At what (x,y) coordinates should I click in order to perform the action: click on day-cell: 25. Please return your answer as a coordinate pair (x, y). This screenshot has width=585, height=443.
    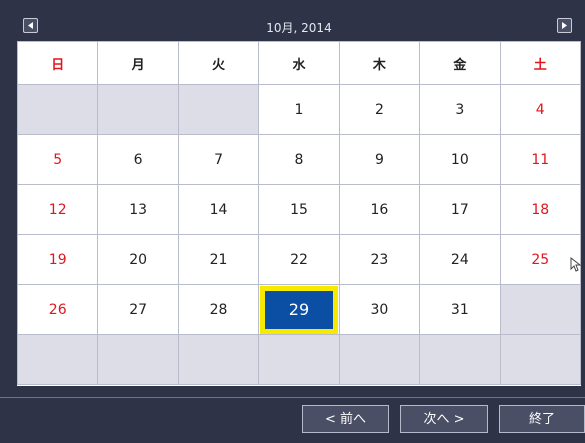
    Looking at the image, I should click on (540, 259).